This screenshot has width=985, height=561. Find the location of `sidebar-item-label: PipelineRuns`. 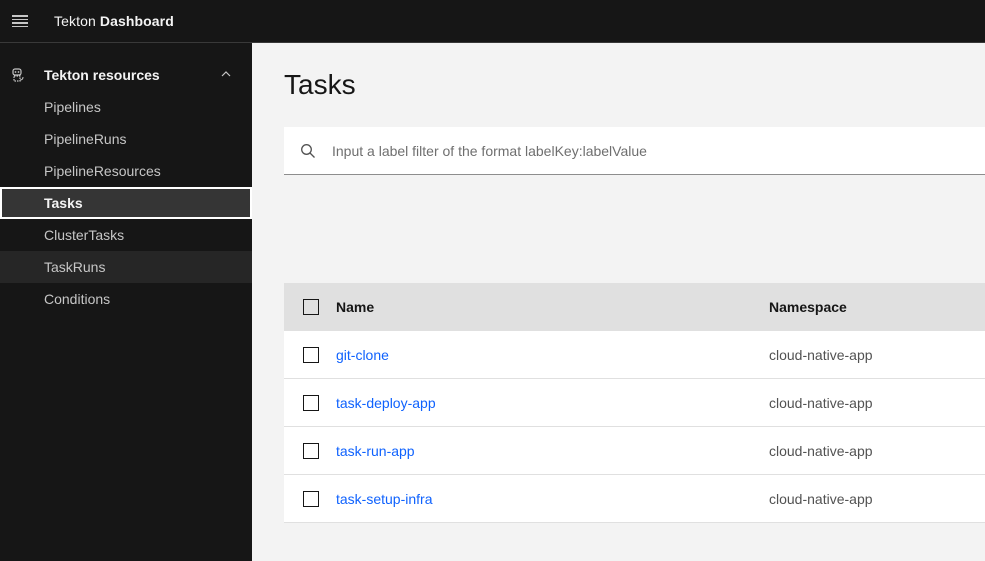

sidebar-item-label: PipelineRuns is located at coordinates (85, 139).